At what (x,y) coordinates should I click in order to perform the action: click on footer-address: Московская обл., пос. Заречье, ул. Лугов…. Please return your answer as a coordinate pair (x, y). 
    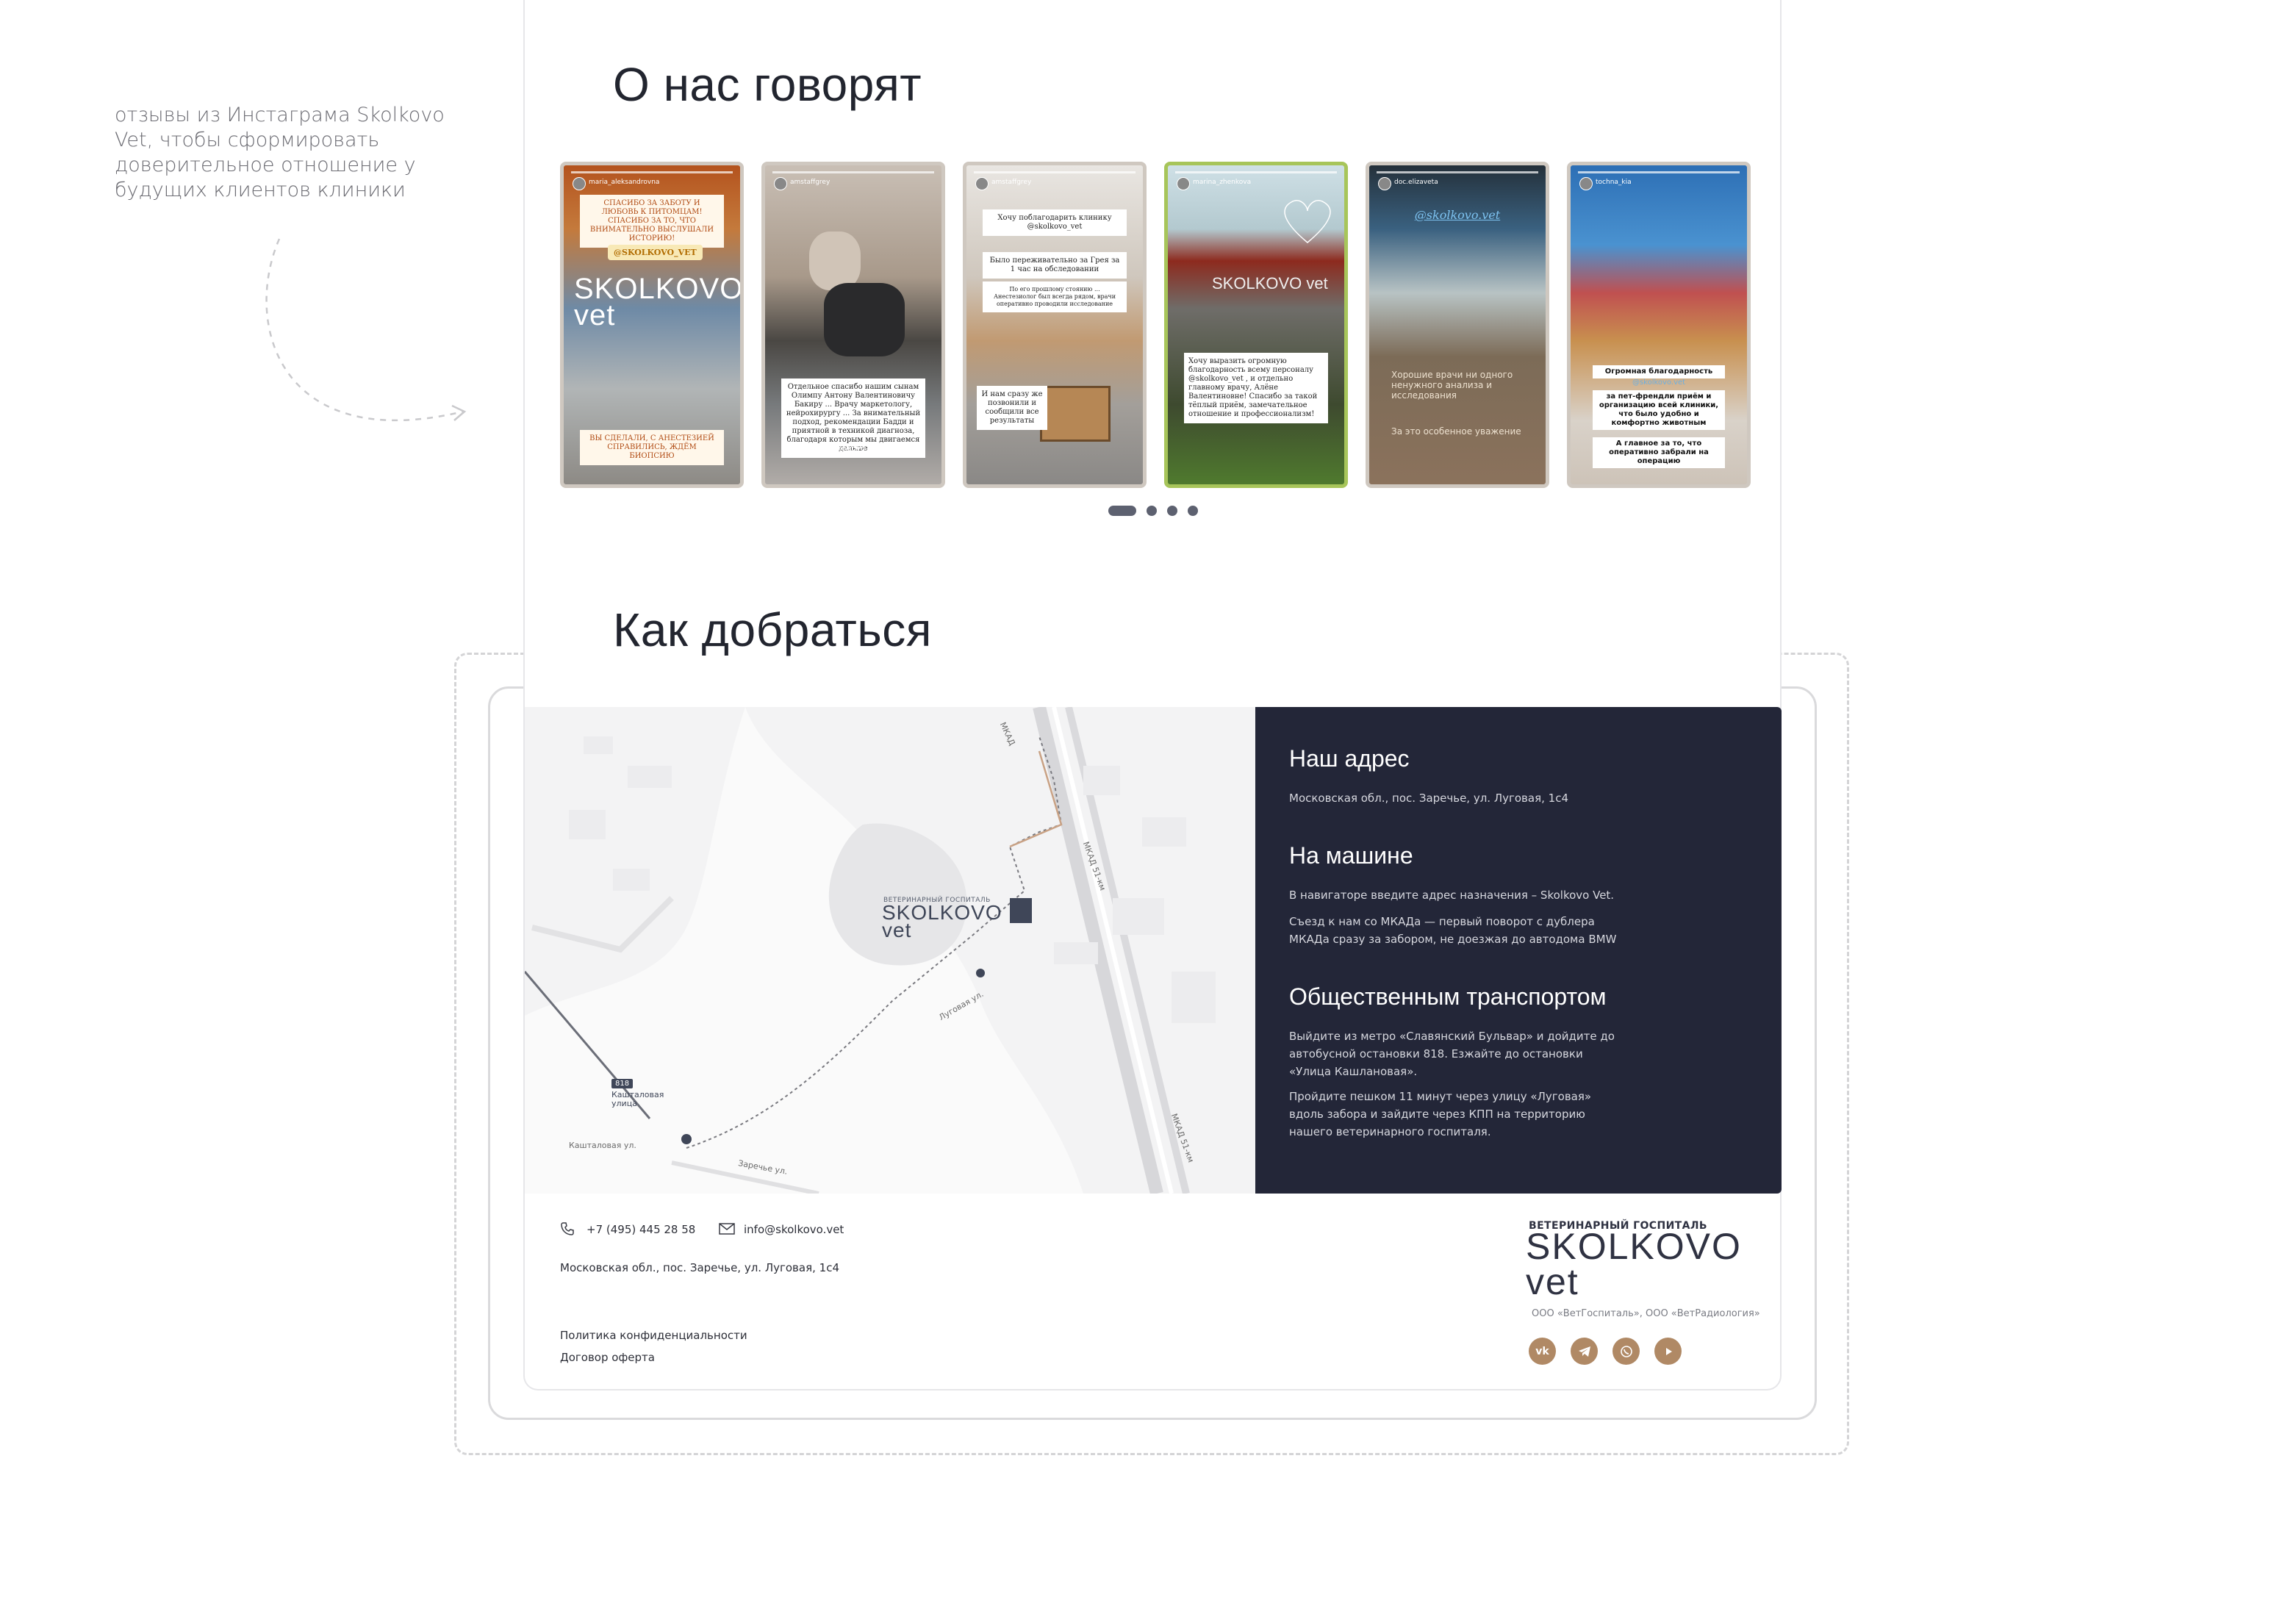
    Looking at the image, I should click on (699, 1267).